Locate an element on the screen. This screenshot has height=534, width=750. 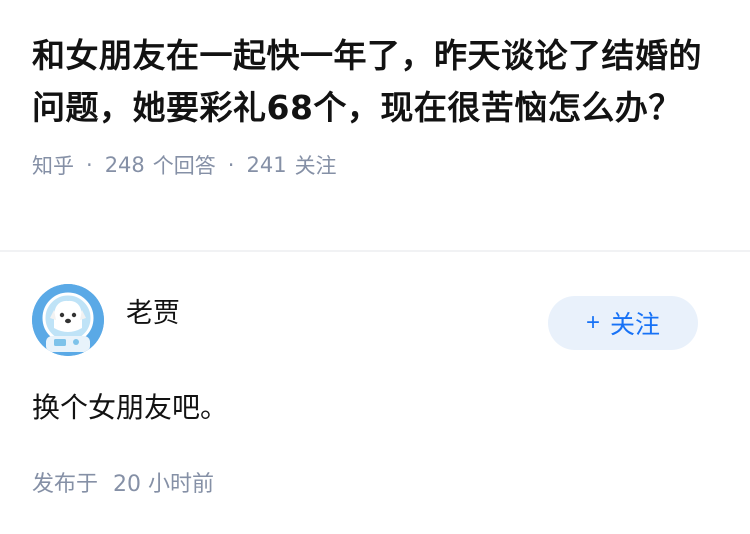
answers-label: 个回答 is located at coordinates (184, 166).